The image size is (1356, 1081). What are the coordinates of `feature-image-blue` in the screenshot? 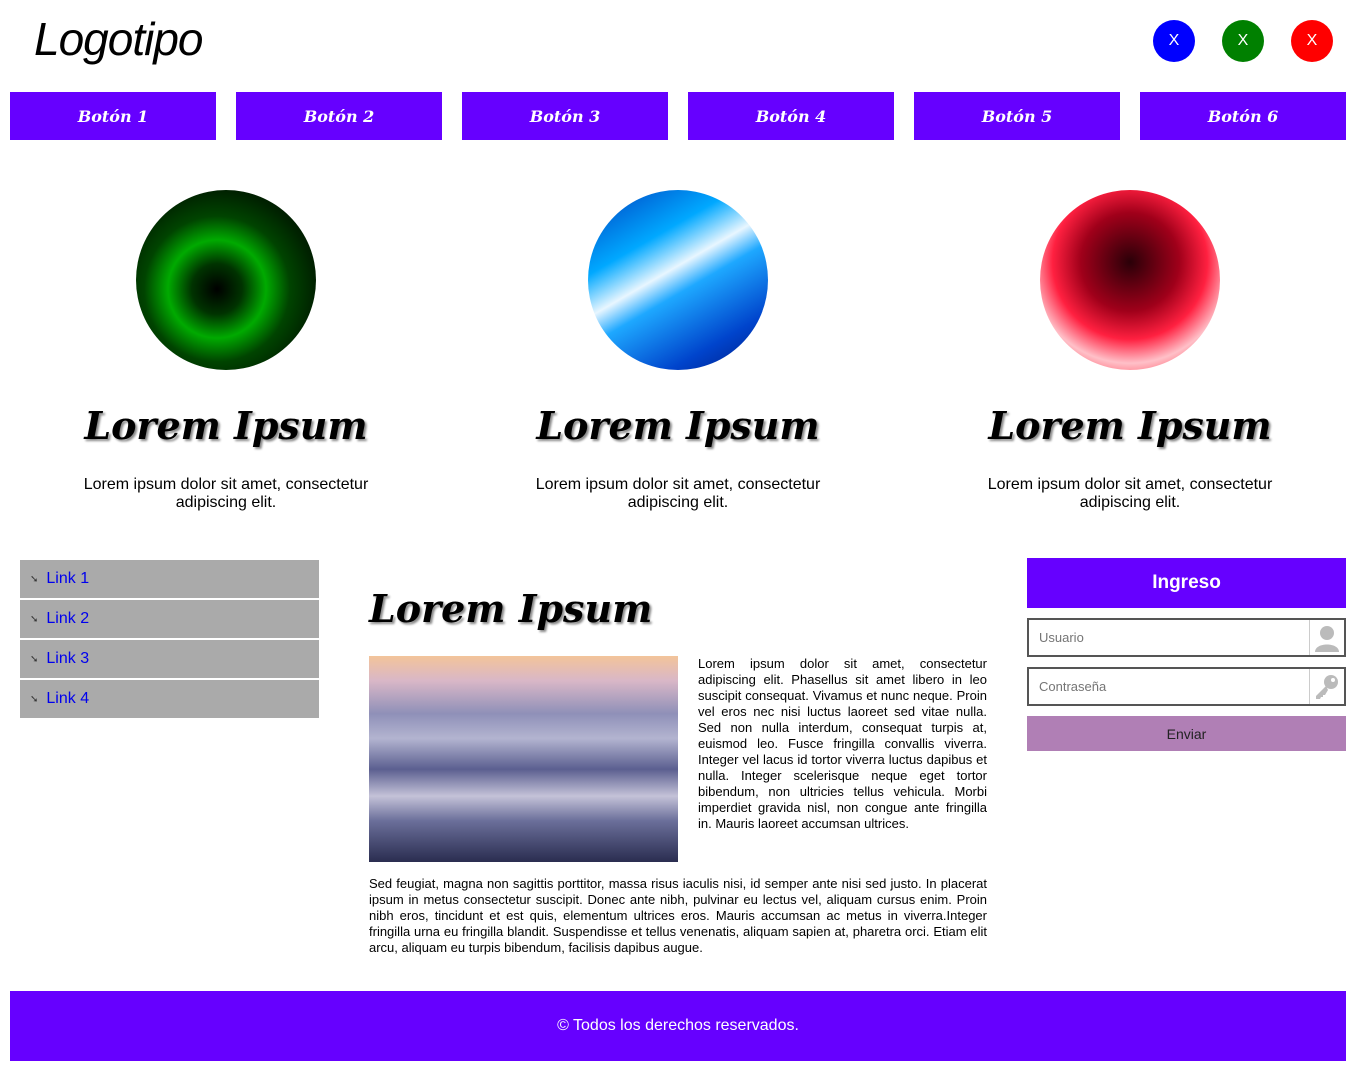 It's located at (678, 280).